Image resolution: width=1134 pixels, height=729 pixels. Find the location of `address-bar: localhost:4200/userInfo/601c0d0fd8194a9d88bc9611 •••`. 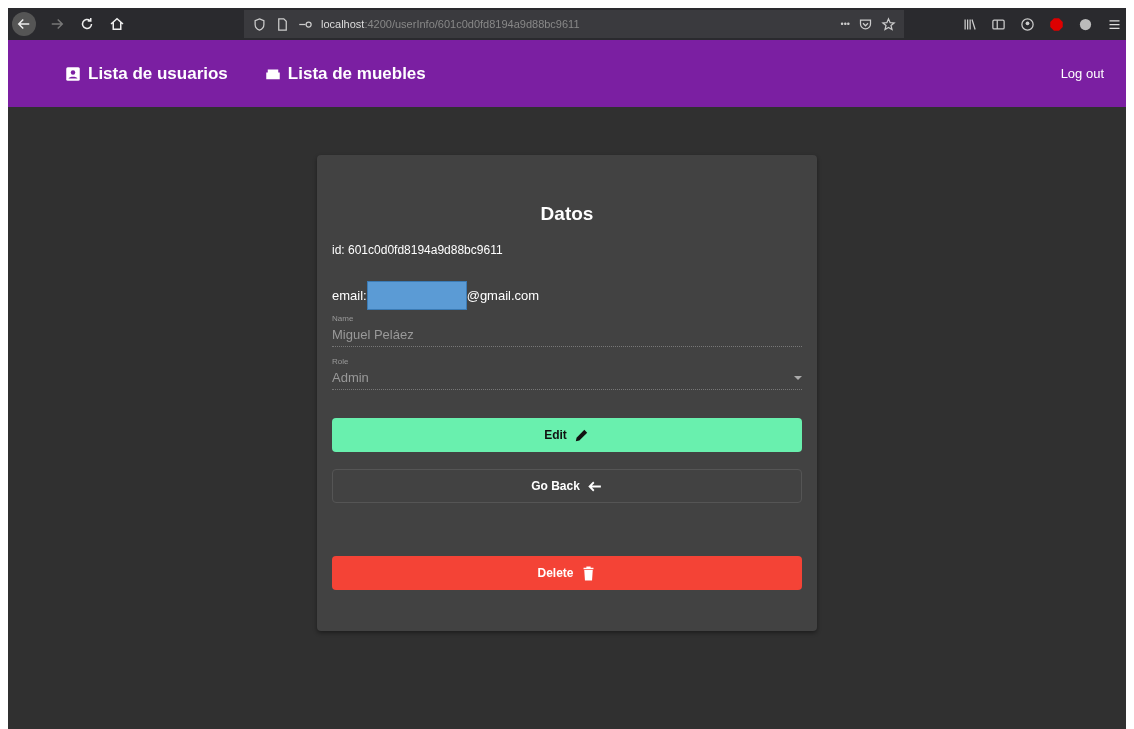

address-bar: localhost:4200/userInfo/601c0d0fd8194a9d88bc9611 ••• is located at coordinates (574, 24).